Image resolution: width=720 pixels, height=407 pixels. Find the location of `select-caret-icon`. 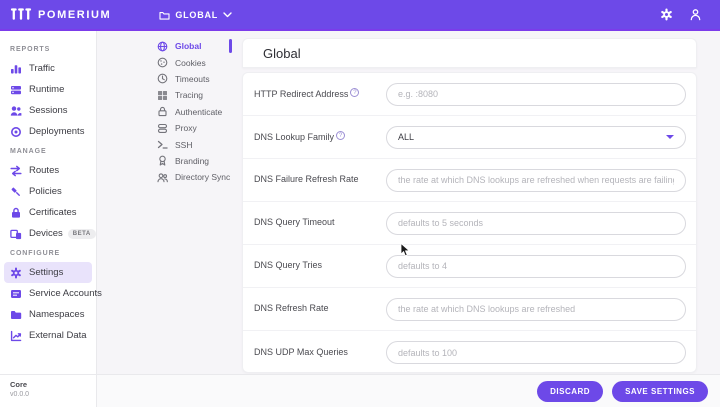

select-caret-icon is located at coordinates (670, 137).